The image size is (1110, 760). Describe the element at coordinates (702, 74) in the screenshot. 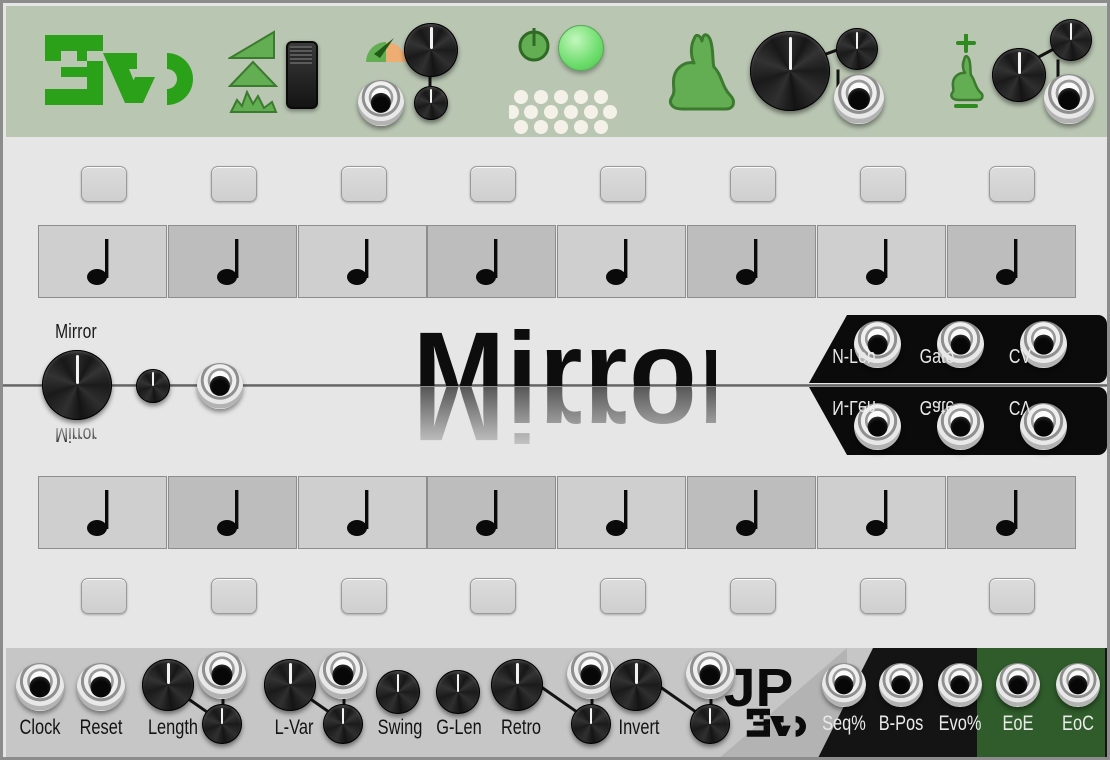

I see `rabbit-icon` at that location.